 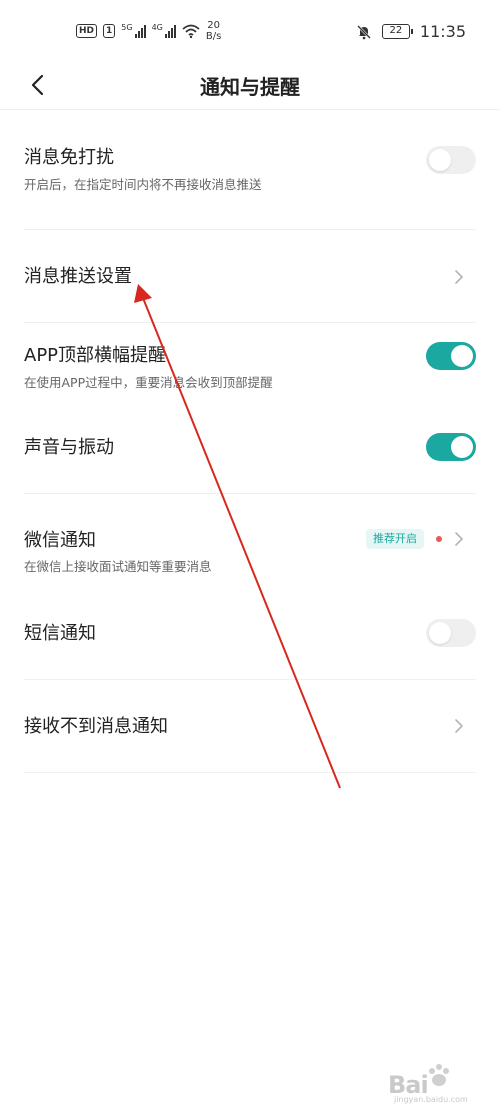 What do you see at coordinates (431, 1099) in the screenshot?
I see `watermark-sub: jingyan.baidu.com` at bounding box center [431, 1099].